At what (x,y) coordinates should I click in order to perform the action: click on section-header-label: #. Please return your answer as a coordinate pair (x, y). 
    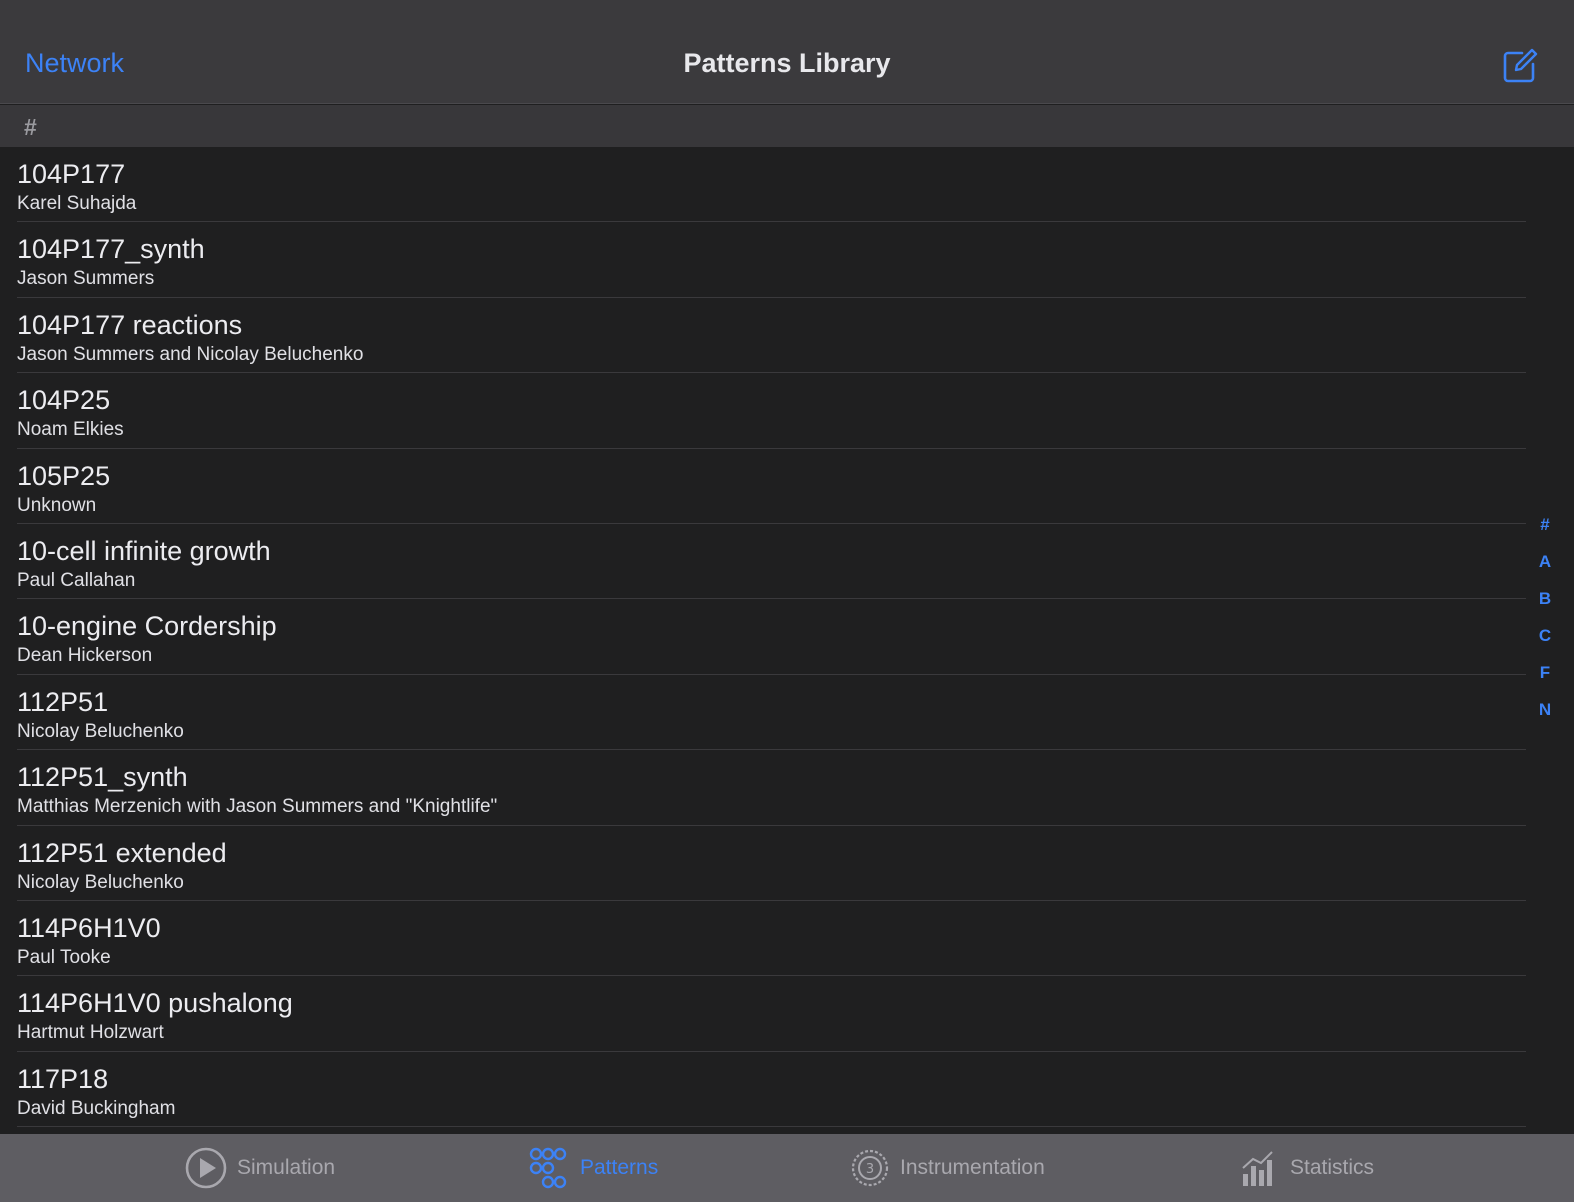
    Looking at the image, I should click on (30, 127).